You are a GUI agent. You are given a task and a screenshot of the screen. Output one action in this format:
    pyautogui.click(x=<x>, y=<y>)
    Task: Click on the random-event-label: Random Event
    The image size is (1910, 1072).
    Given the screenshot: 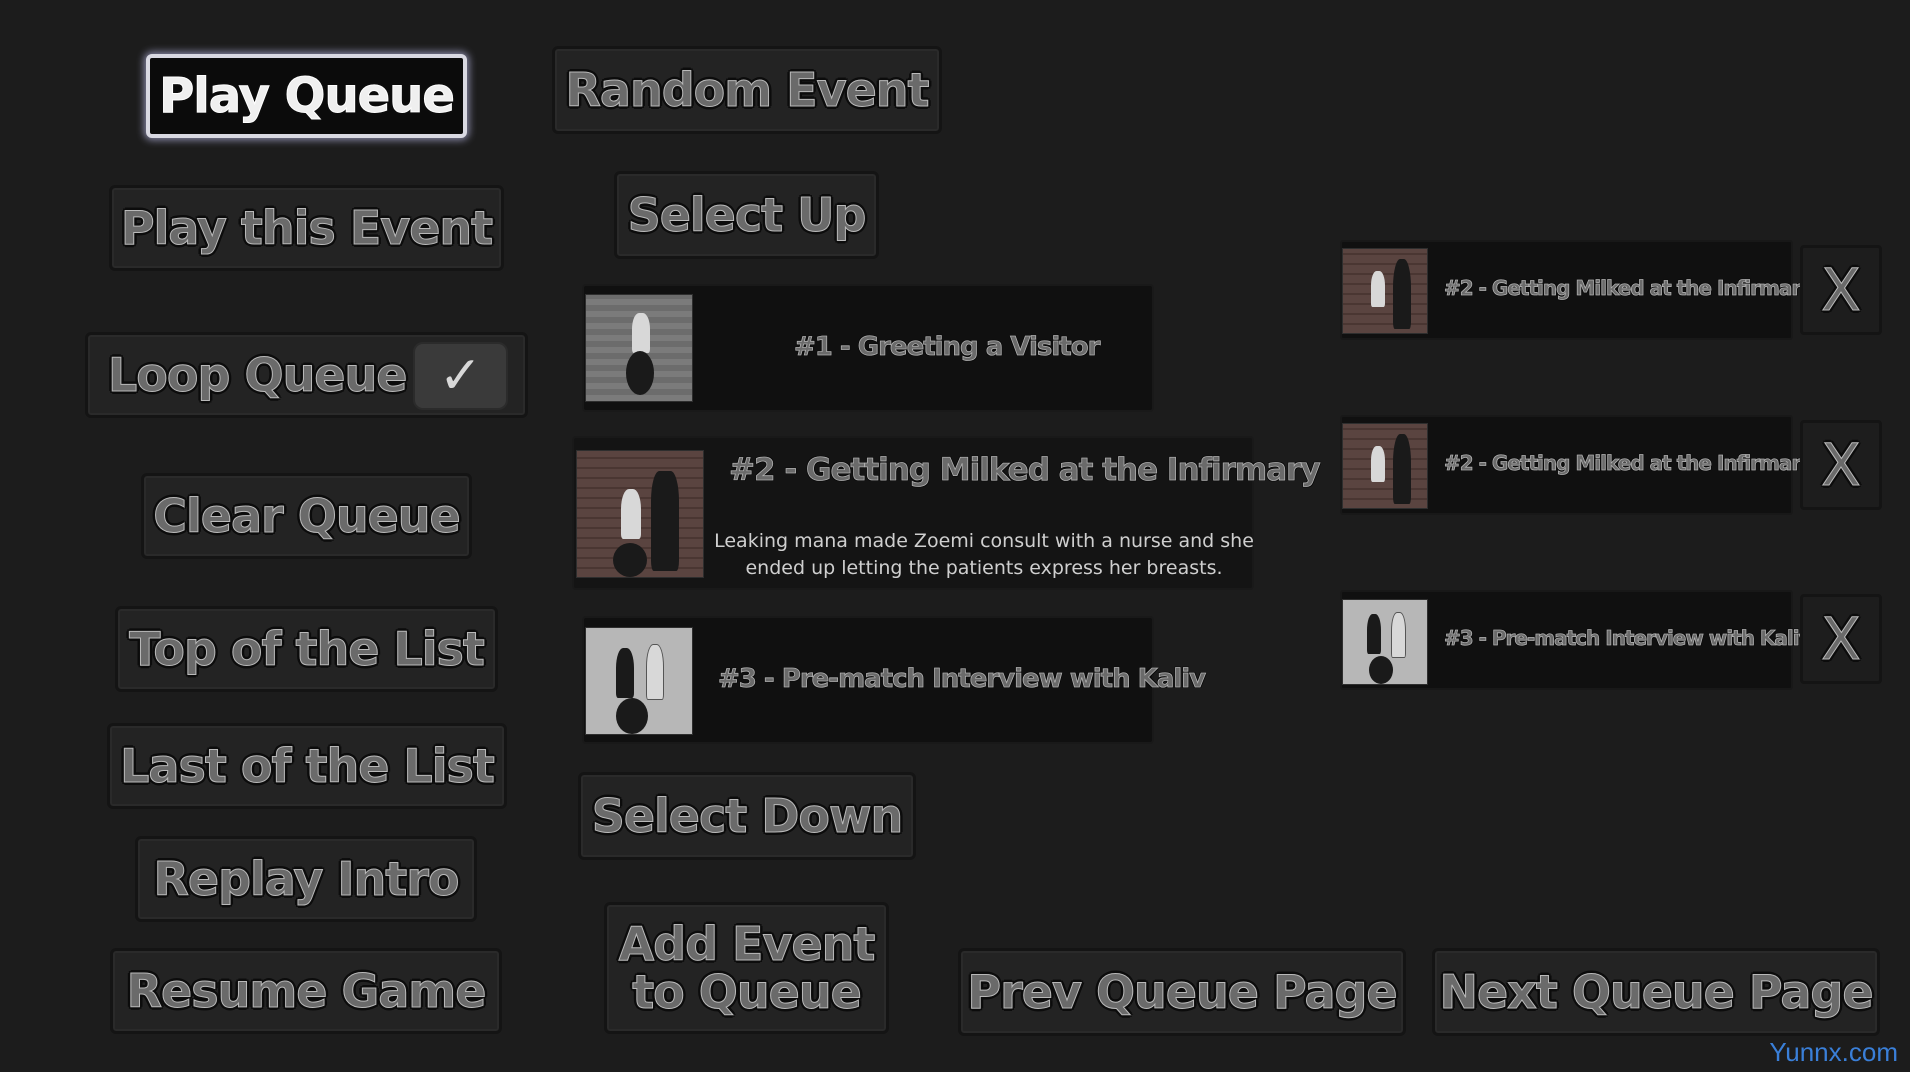 What is the action you would take?
    pyautogui.click(x=747, y=89)
    